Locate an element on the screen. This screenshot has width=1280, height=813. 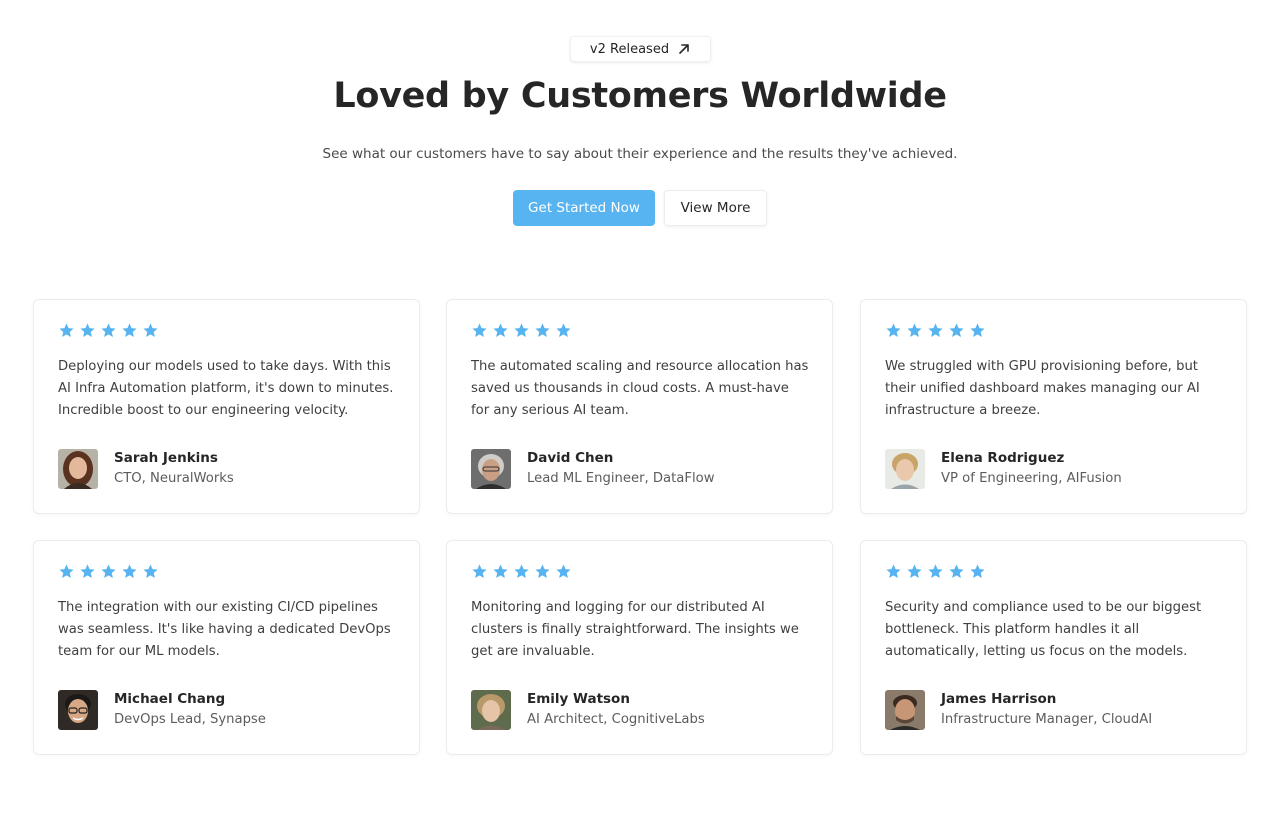
author-name: James Harrison is located at coordinates (999, 699).